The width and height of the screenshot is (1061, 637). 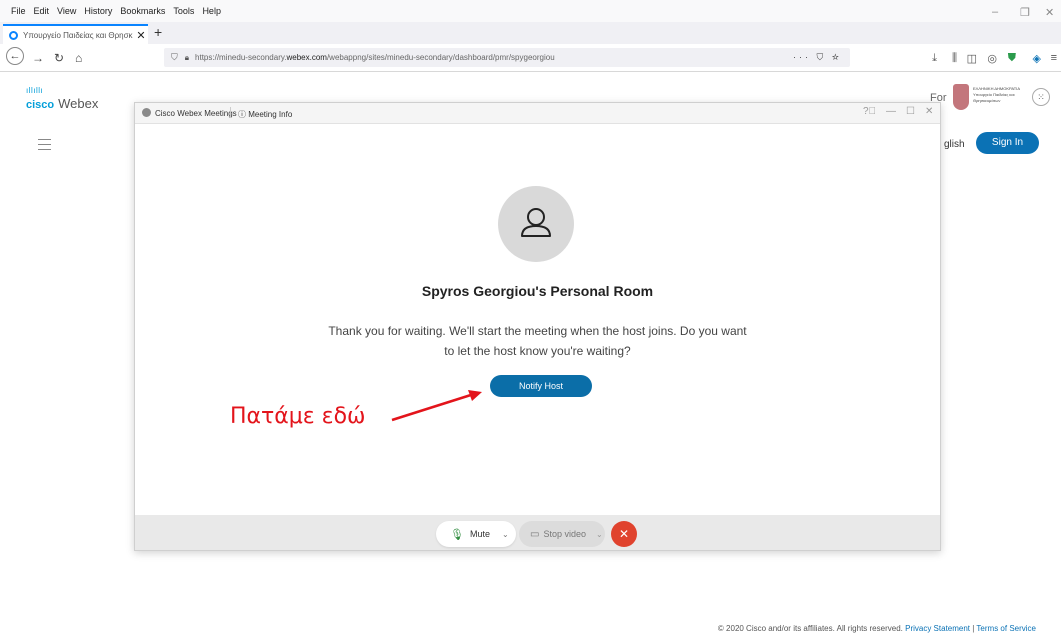 What do you see at coordinates (817, 57) in the screenshot?
I see `page-actions-icon: ··· ⛉ ☆` at bounding box center [817, 57].